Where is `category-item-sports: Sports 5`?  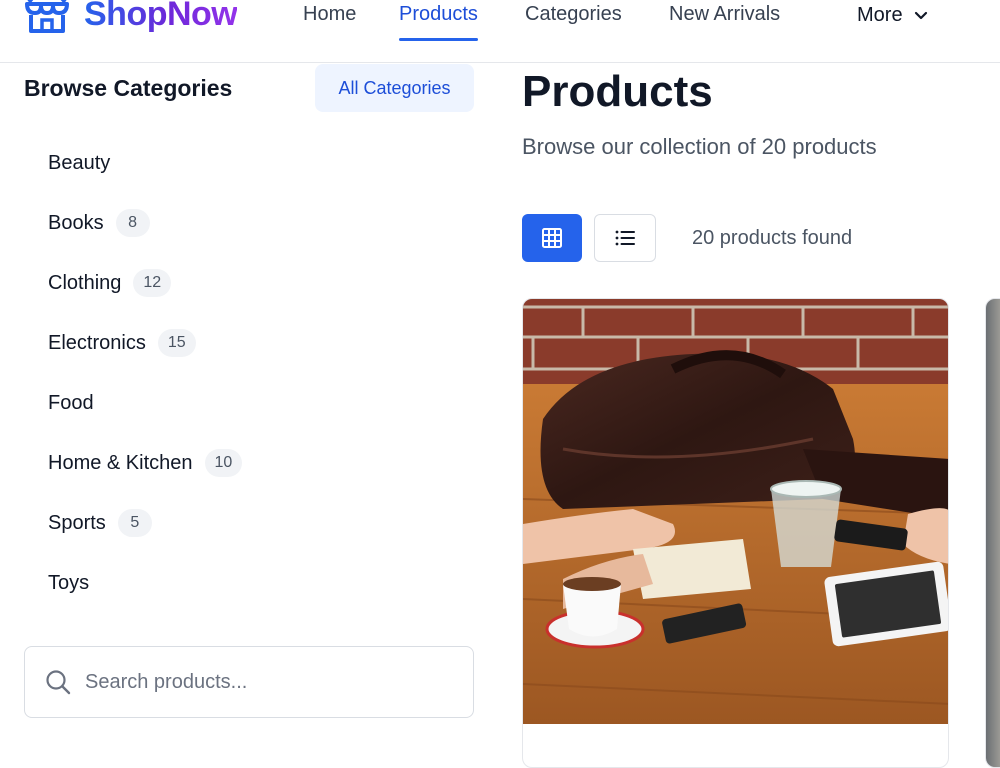 category-item-sports: Sports 5 is located at coordinates (100, 523).